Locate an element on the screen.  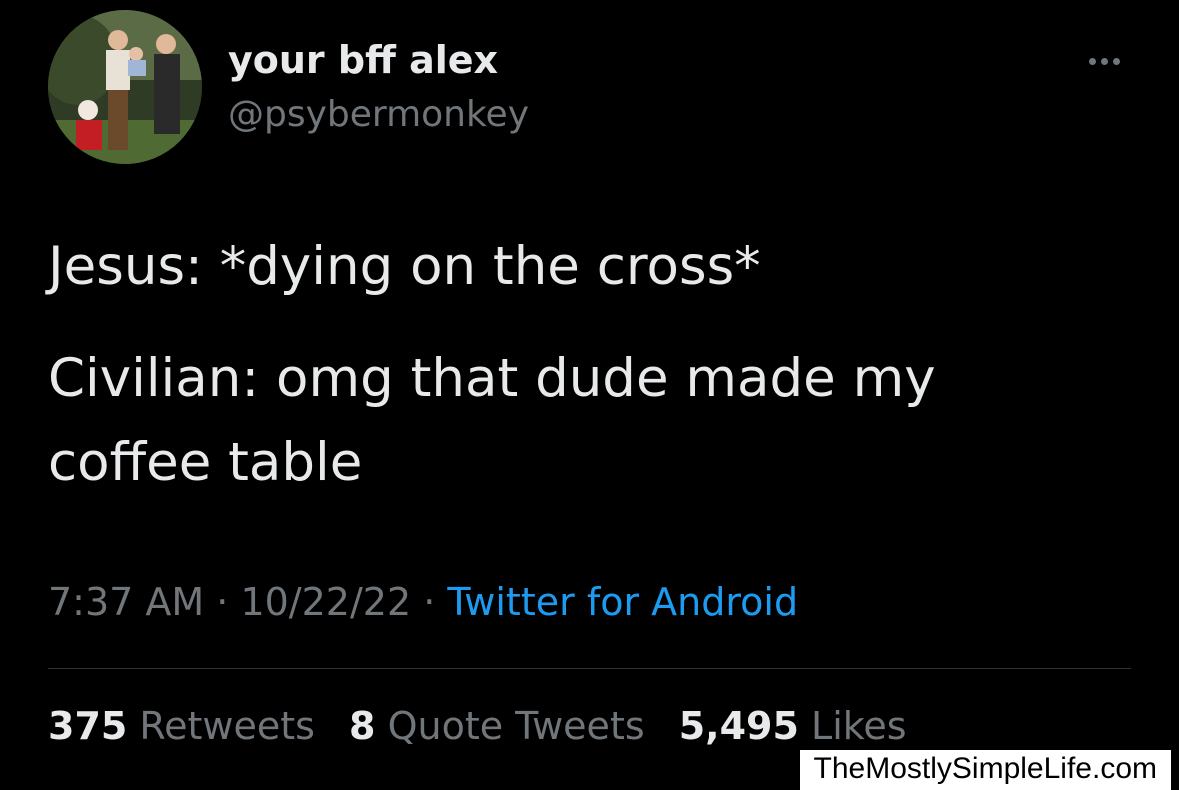
likes-stat: 5,495 Likes is located at coordinates (793, 726).